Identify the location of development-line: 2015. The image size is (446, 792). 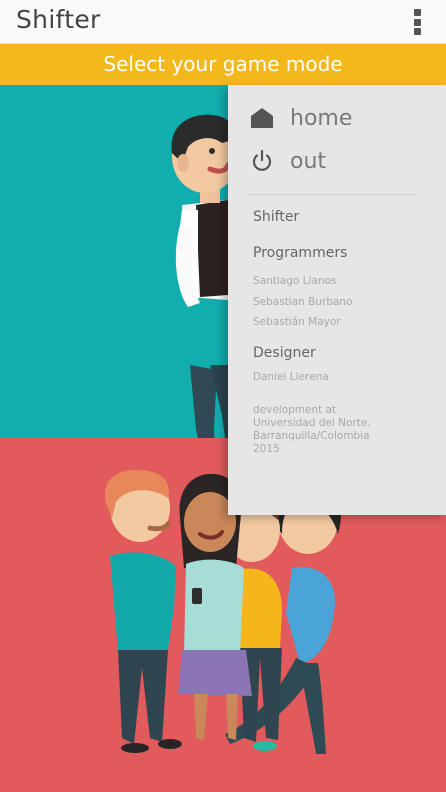
(266, 449).